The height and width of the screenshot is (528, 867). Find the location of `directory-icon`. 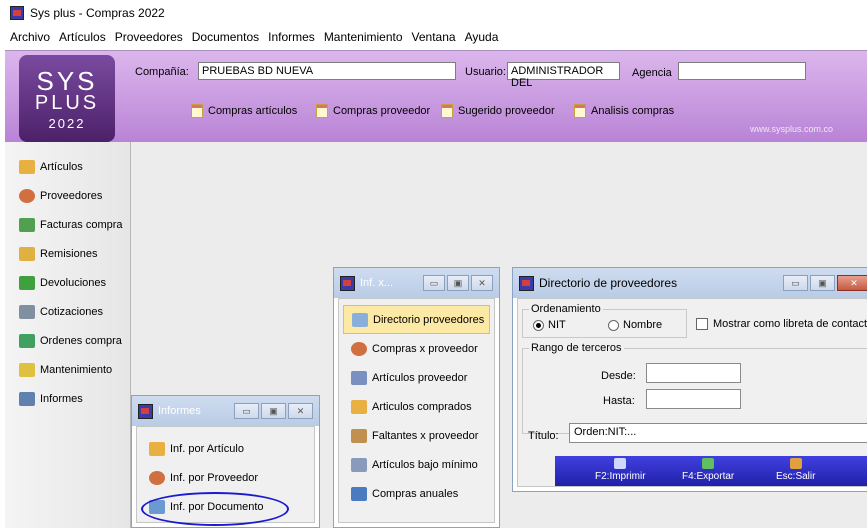

directory-icon is located at coordinates (360, 319).